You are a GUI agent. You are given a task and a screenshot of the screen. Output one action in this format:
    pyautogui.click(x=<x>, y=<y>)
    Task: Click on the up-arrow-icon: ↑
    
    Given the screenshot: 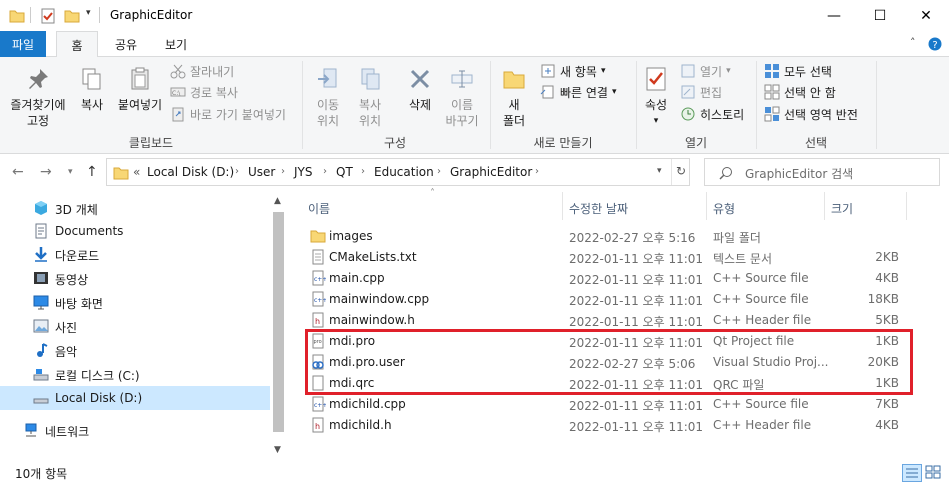 What is the action you would take?
    pyautogui.click(x=92, y=172)
    